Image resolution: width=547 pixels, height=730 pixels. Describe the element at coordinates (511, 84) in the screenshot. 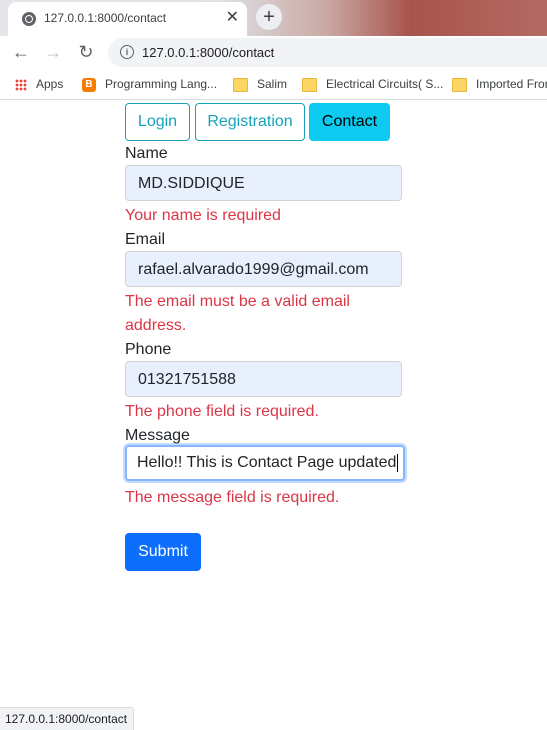

I see `bookmark-label: Imported From` at that location.